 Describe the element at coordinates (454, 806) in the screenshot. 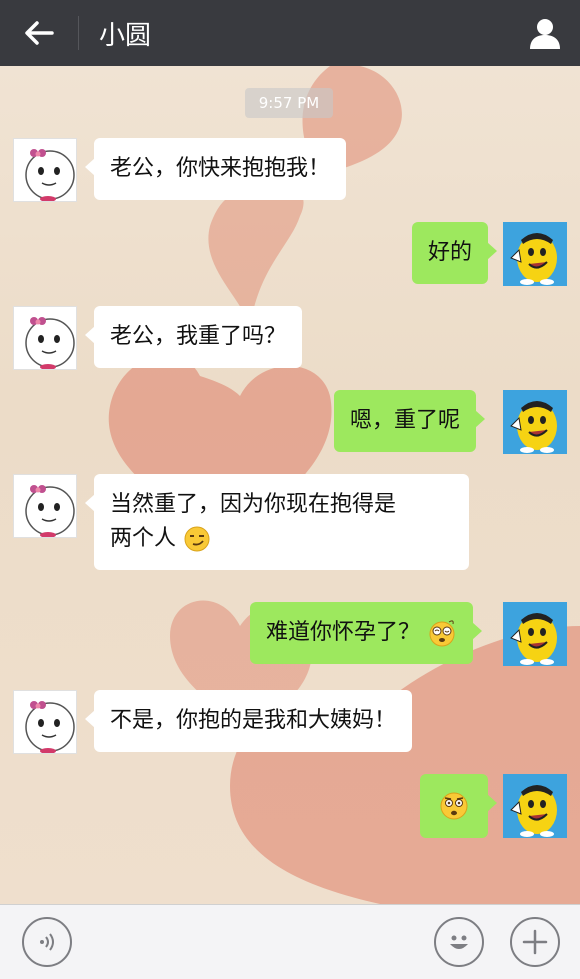

I see `shocked-emoji-icon` at that location.